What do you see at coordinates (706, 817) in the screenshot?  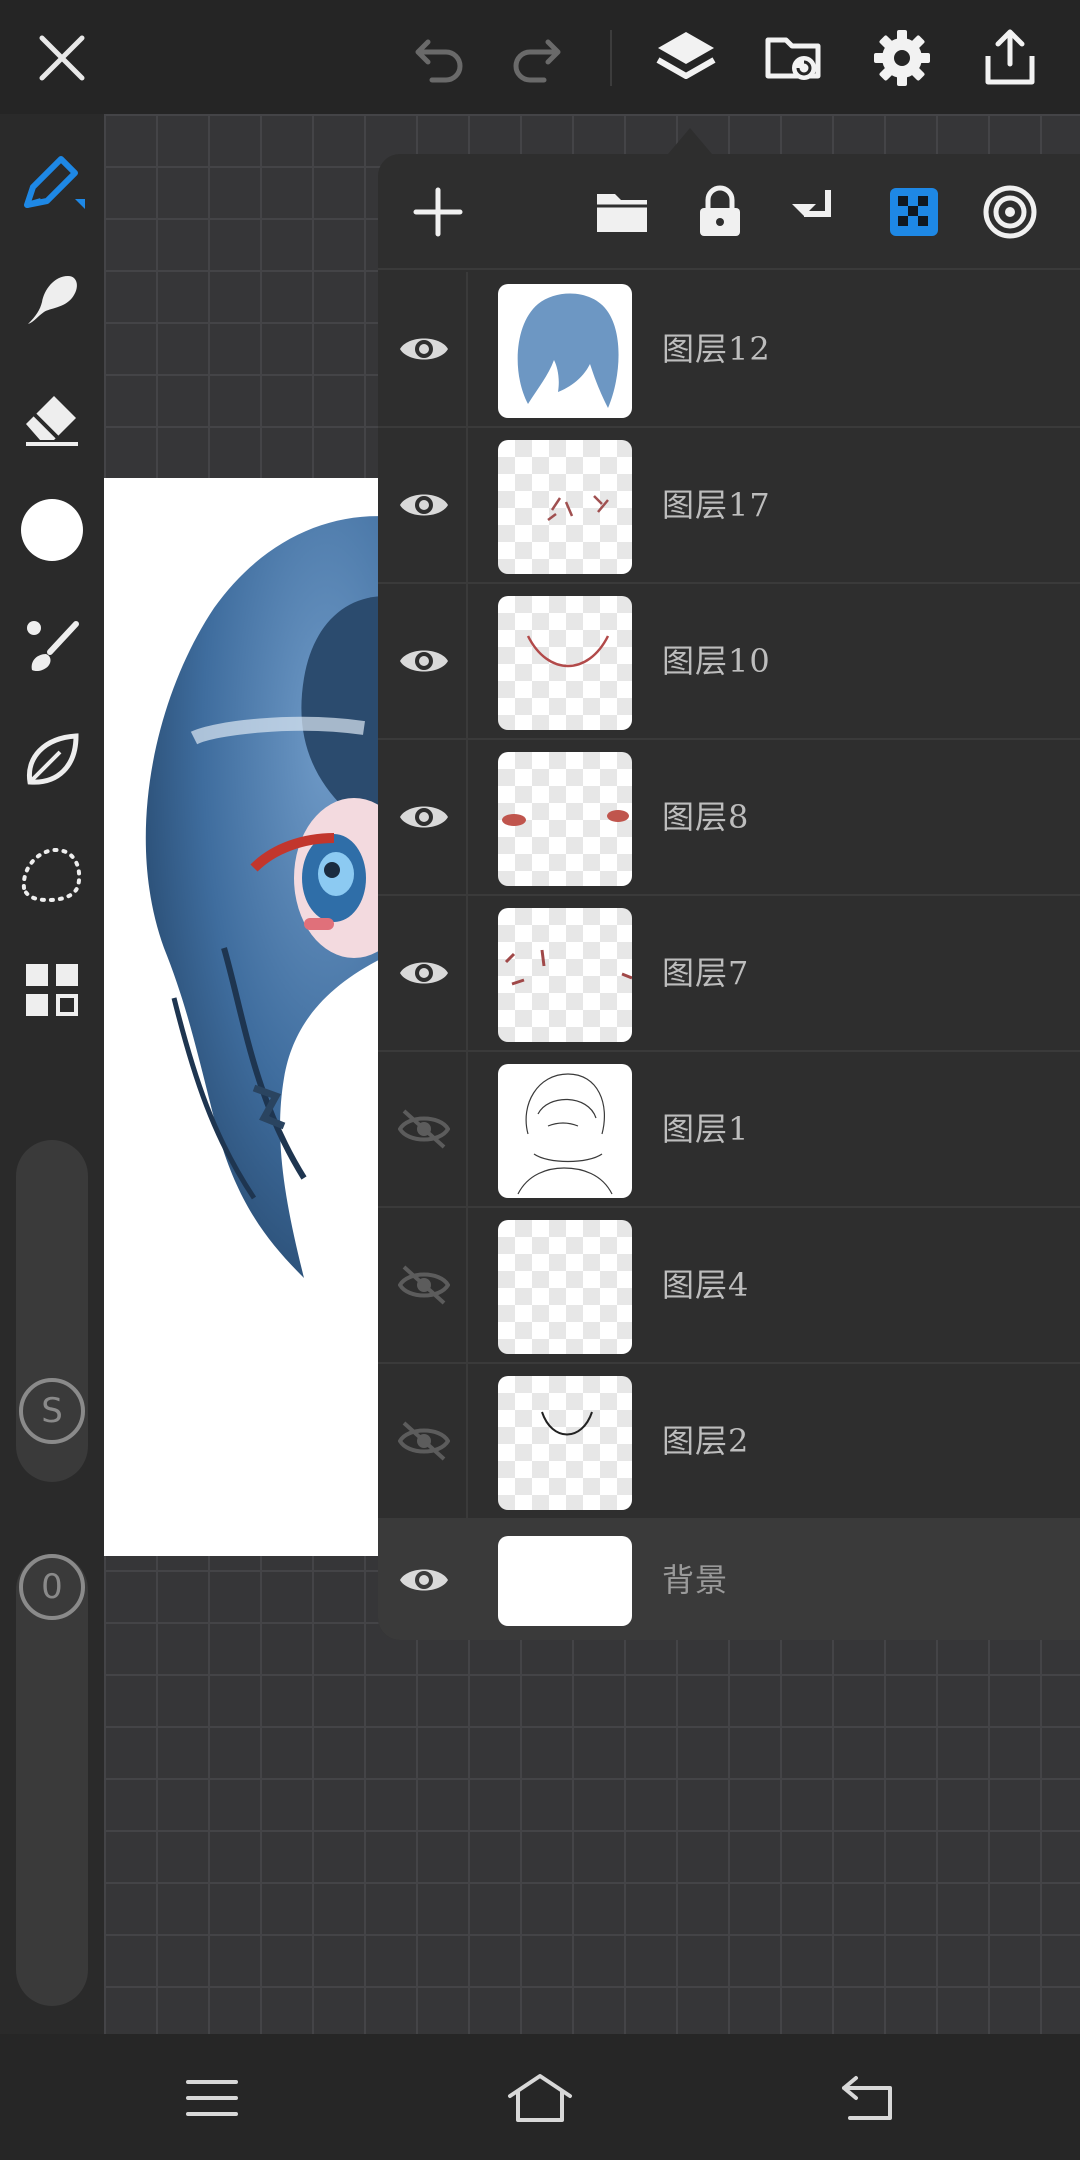 I see `layer-name: 图层8` at bounding box center [706, 817].